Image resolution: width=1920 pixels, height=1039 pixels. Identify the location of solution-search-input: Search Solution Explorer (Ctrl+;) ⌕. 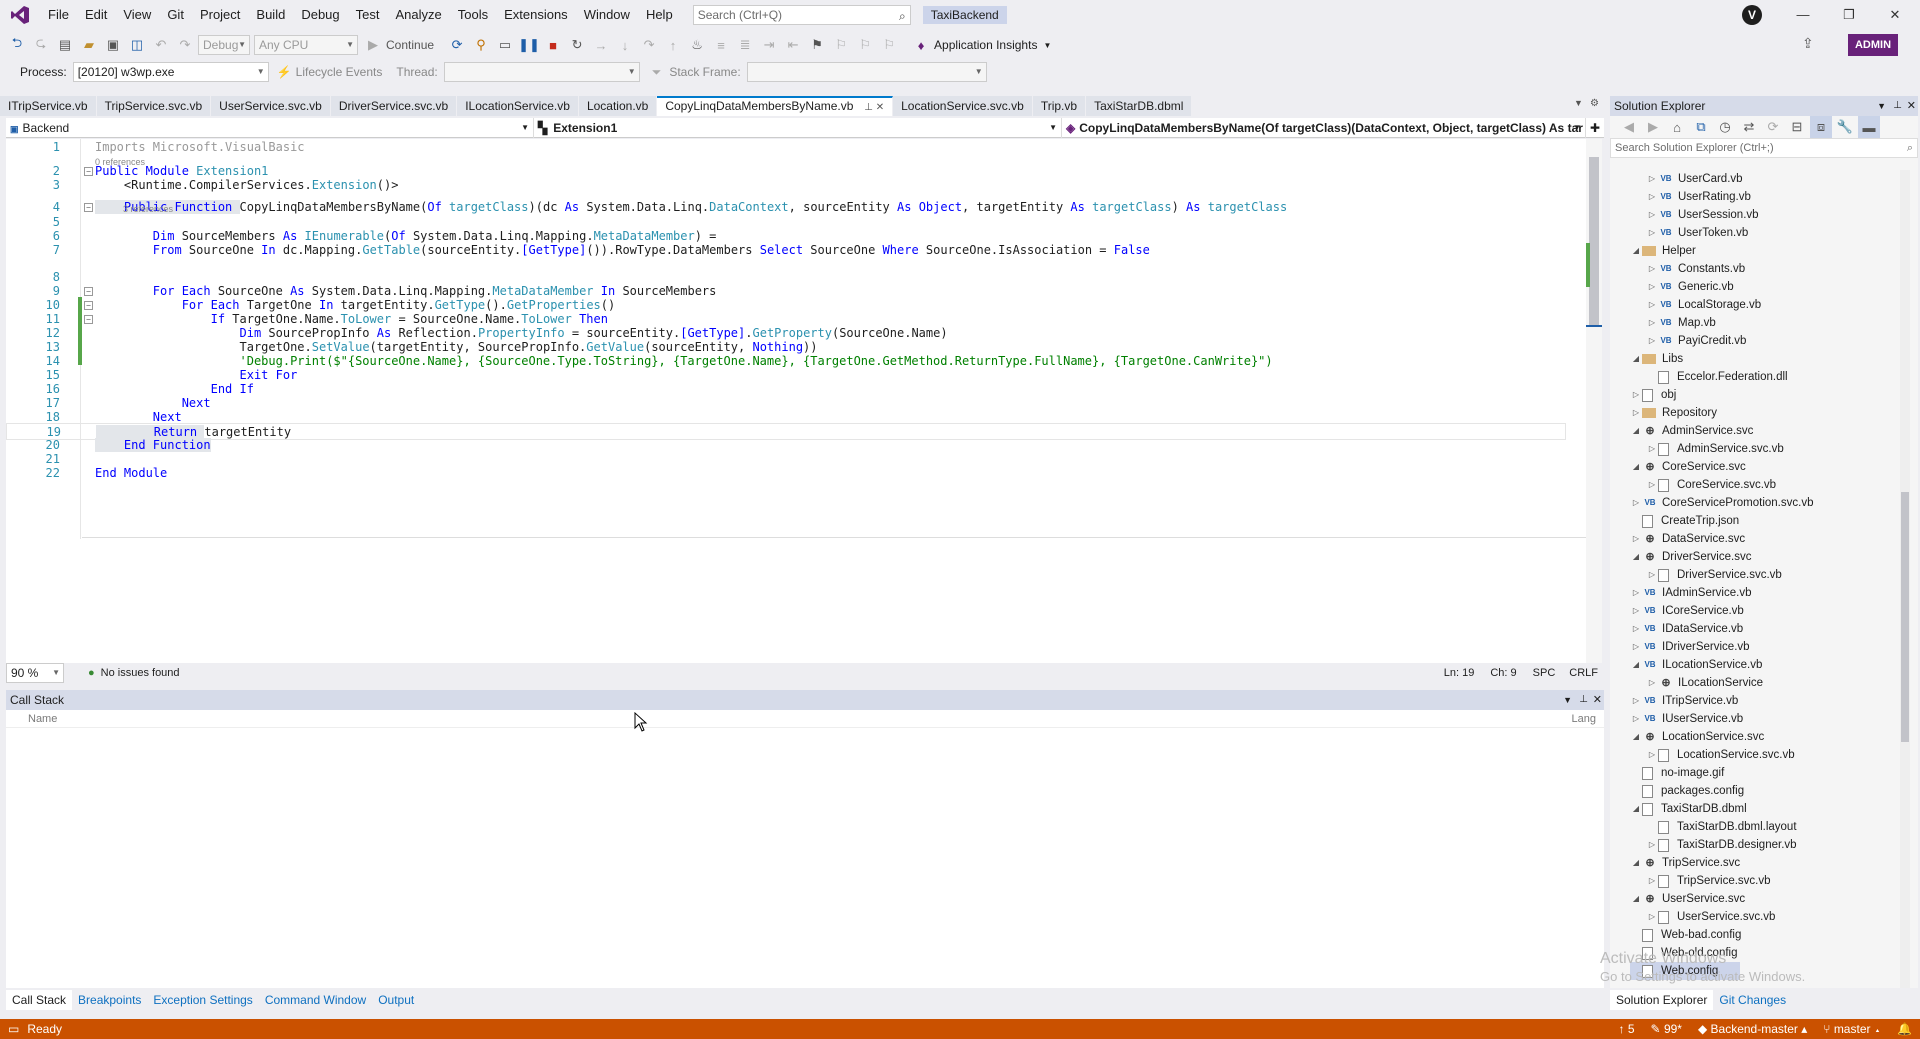
(1764, 148).